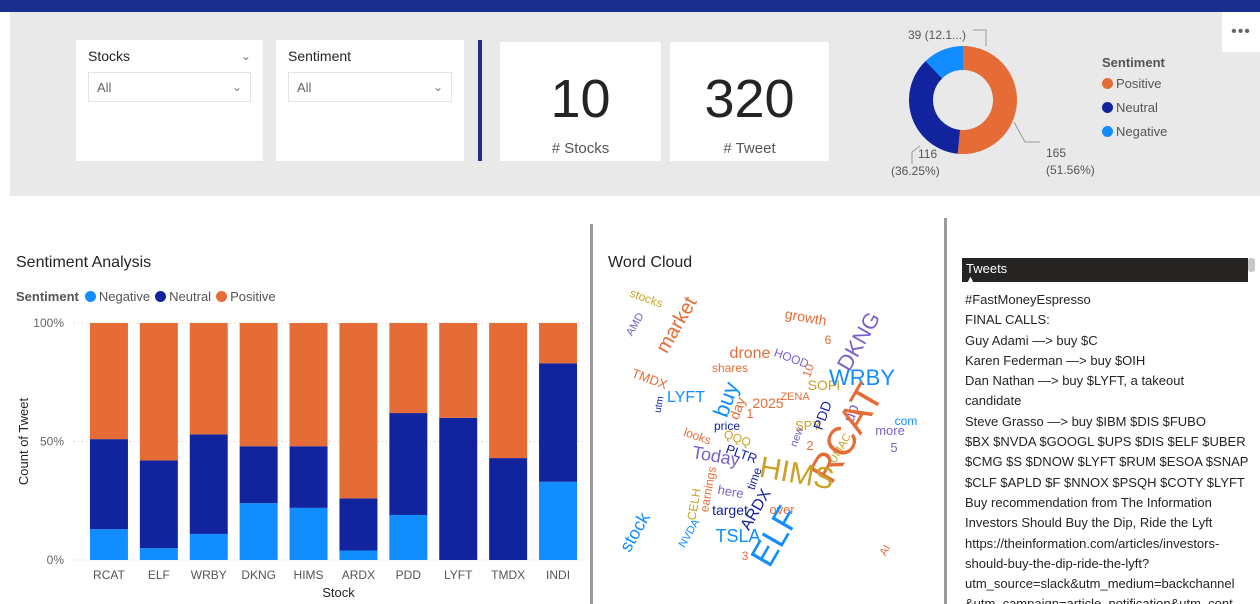 The height and width of the screenshot is (604, 1260). What do you see at coordinates (84, 262) in the screenshot?
I see `sentiment-analysis-title: Sentiment Analysis` at bounding box center [84, 262].